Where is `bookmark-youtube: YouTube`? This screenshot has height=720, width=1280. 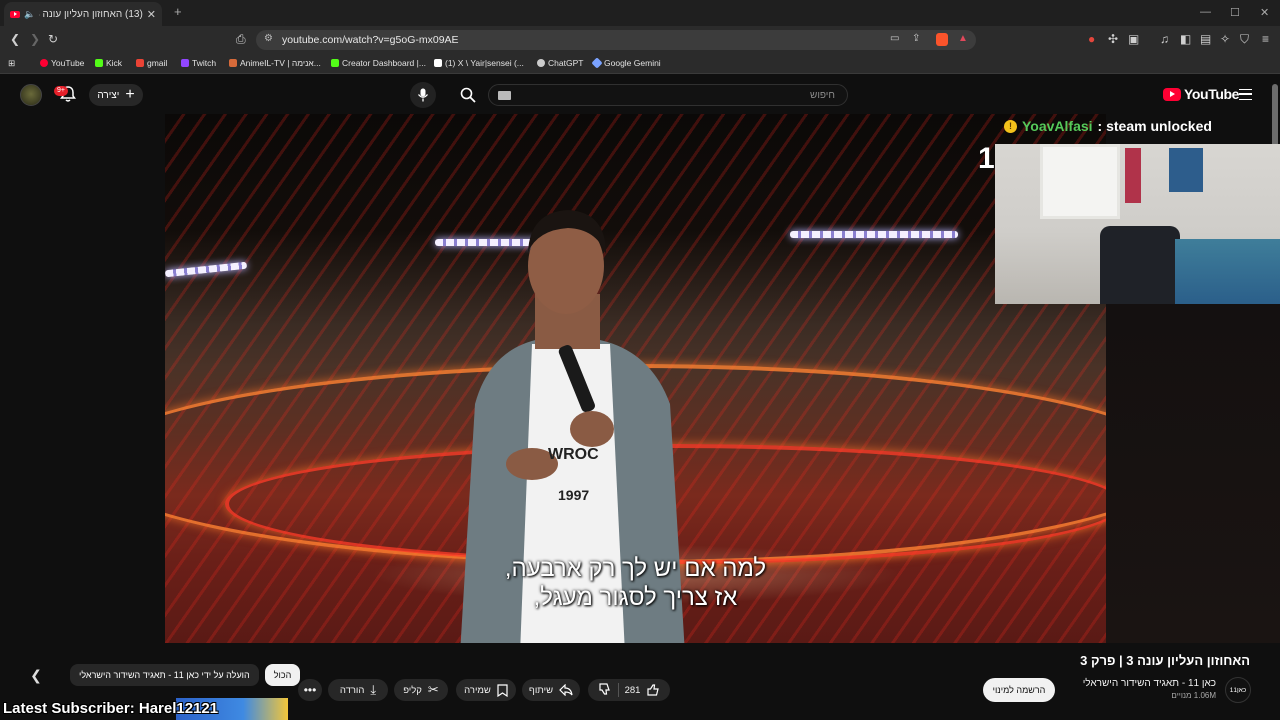 bookmark-youtube: YouTube is located at coordinates (62, 63).